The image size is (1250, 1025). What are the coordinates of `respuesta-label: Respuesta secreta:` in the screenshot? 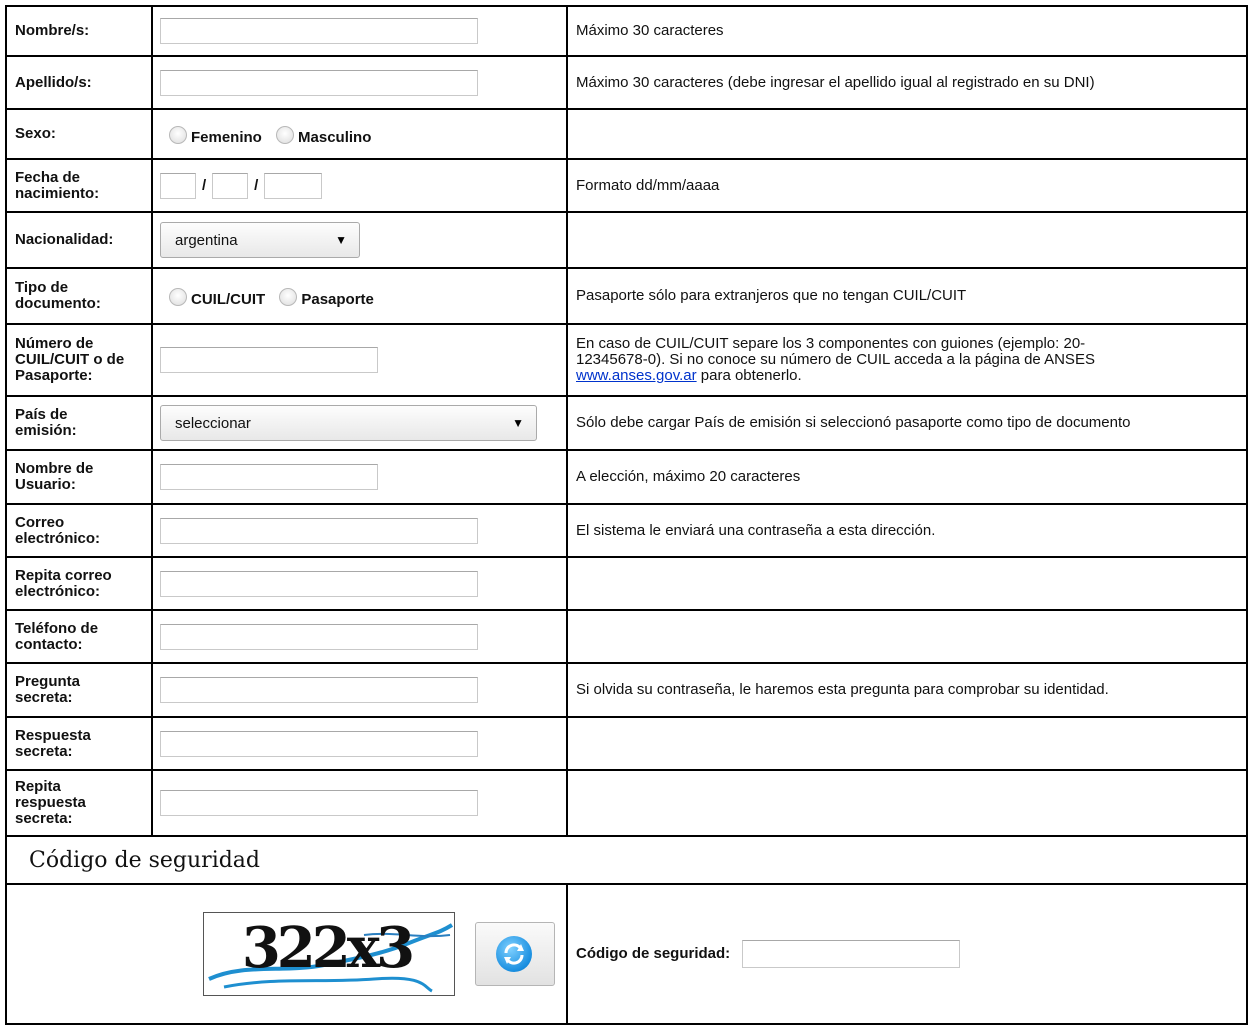 It's located at (79, 743).